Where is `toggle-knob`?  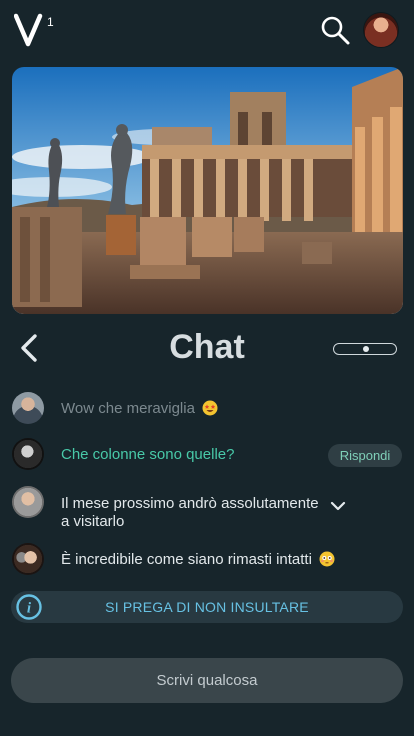
toggle-knob is located at coordinates (366, 349).